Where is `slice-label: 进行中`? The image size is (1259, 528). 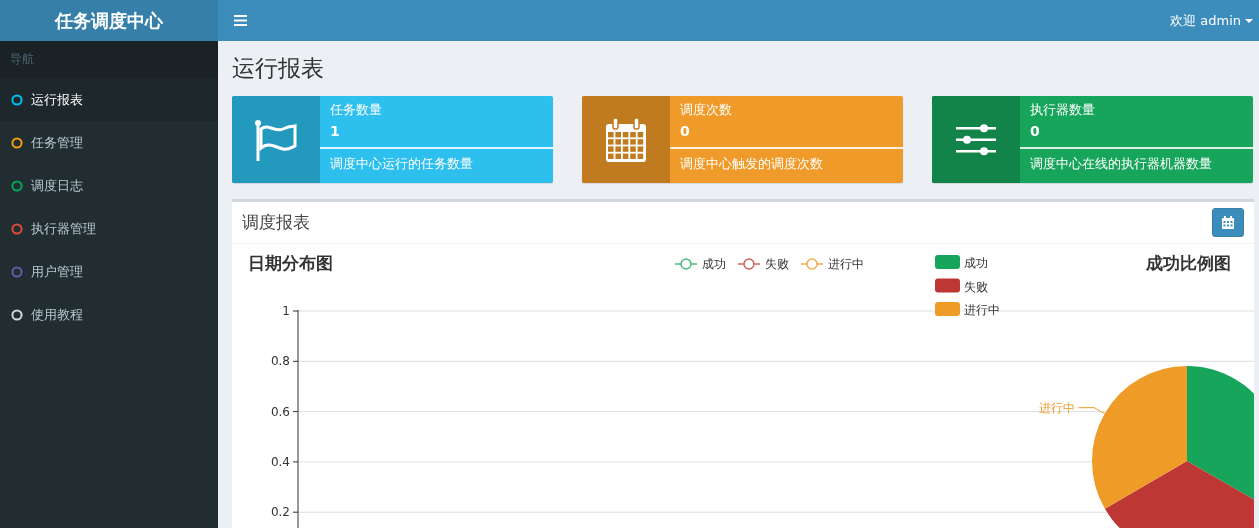
slice-label: 进行中 is located at coordinates (1057, 407).